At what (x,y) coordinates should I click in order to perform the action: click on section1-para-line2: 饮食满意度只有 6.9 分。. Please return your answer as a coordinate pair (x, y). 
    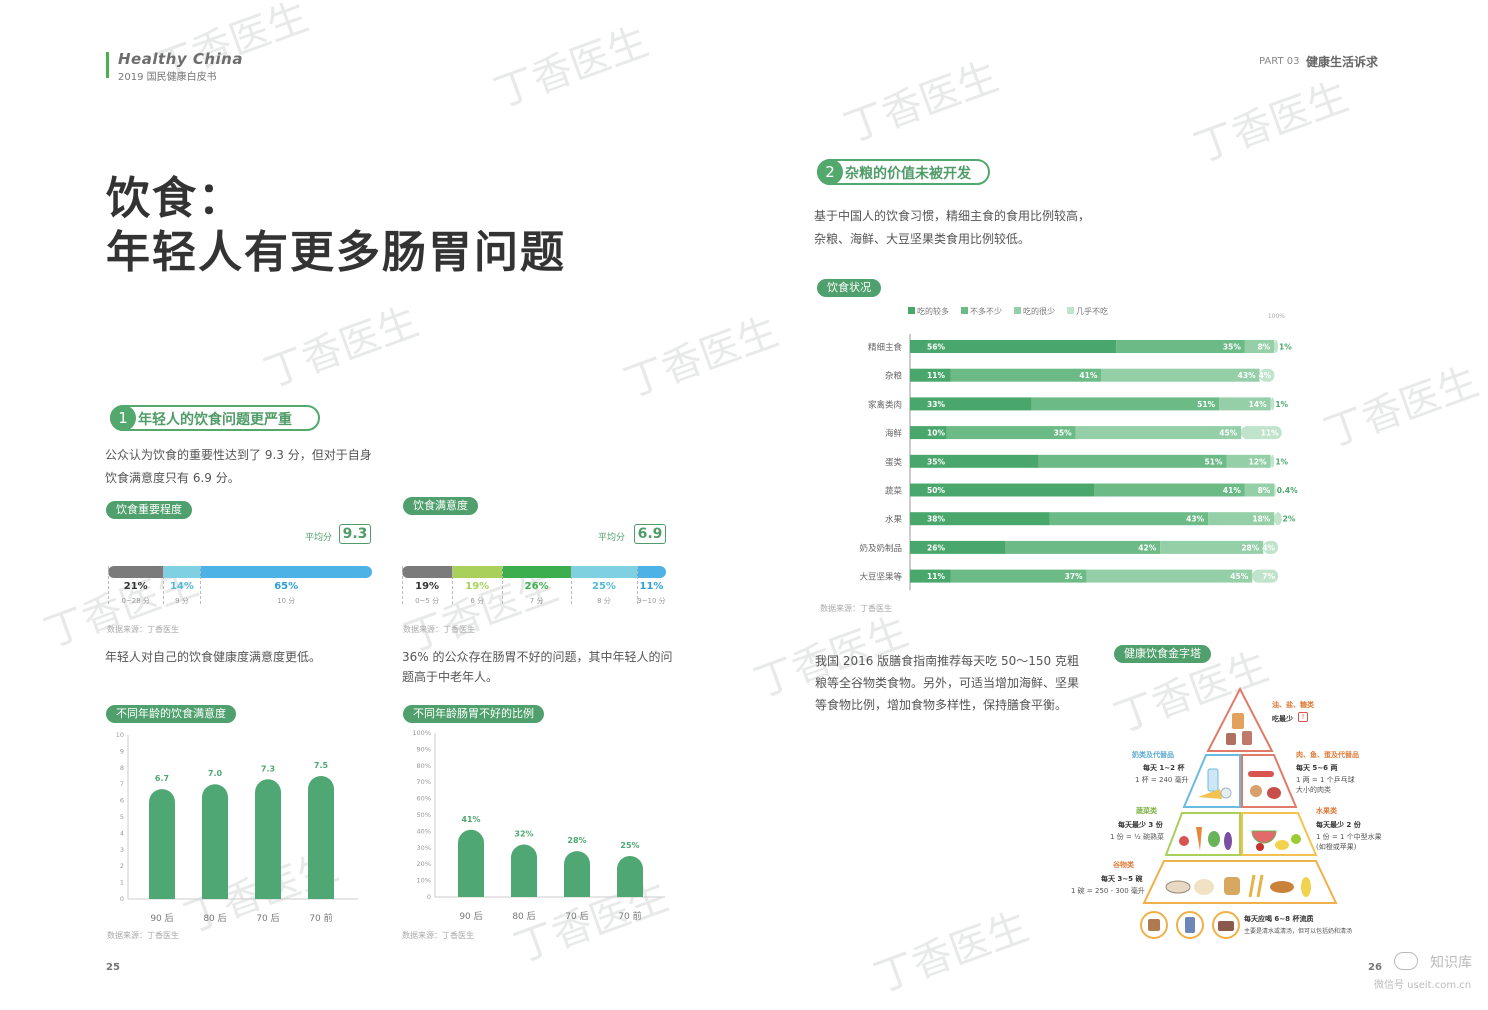
    Looking at the image, I should click on (172, 478).